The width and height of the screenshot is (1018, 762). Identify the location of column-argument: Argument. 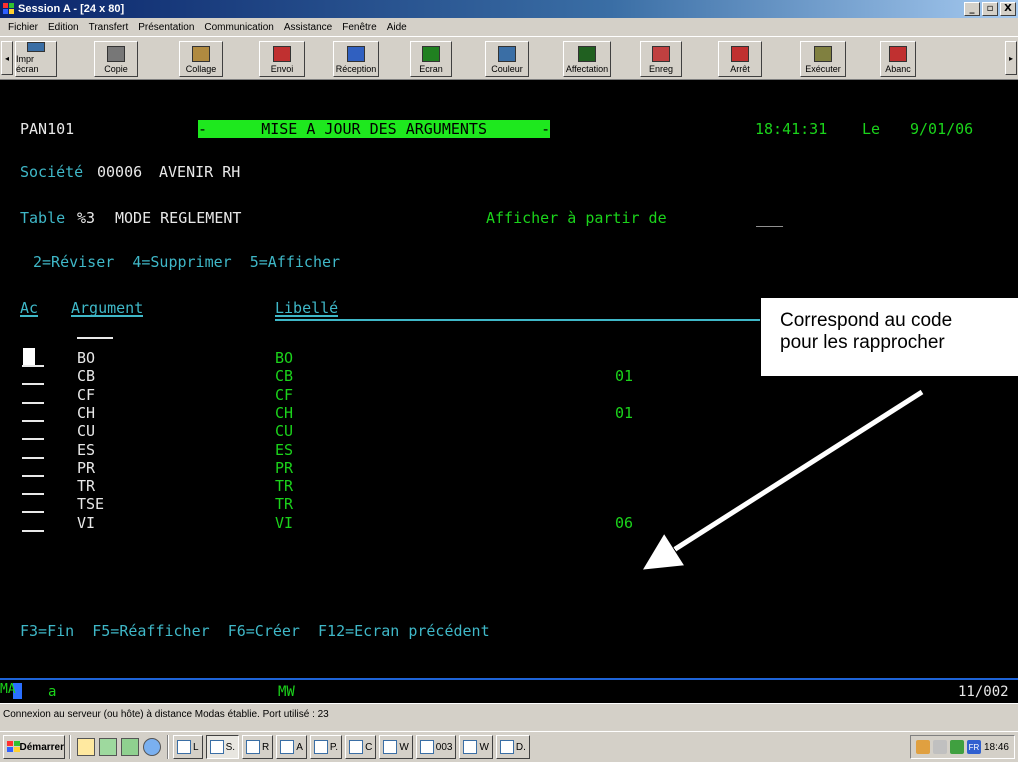
(107, 308).